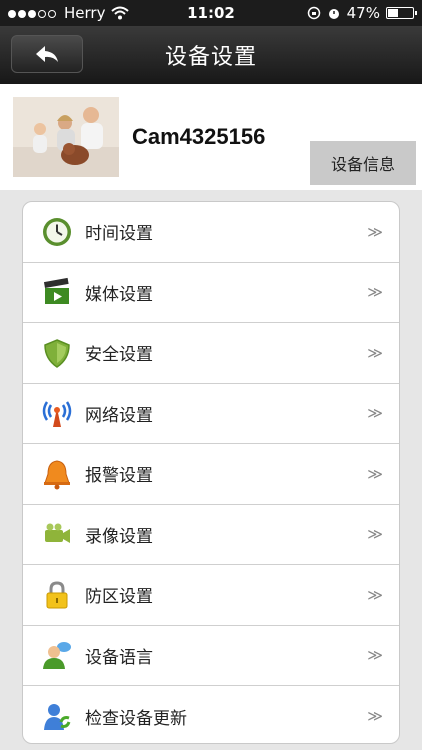  Describe the element at coordinates (211, 232) in the screenshot. I see `menu-item-time-settings: 时间设置 ≫` at that location.